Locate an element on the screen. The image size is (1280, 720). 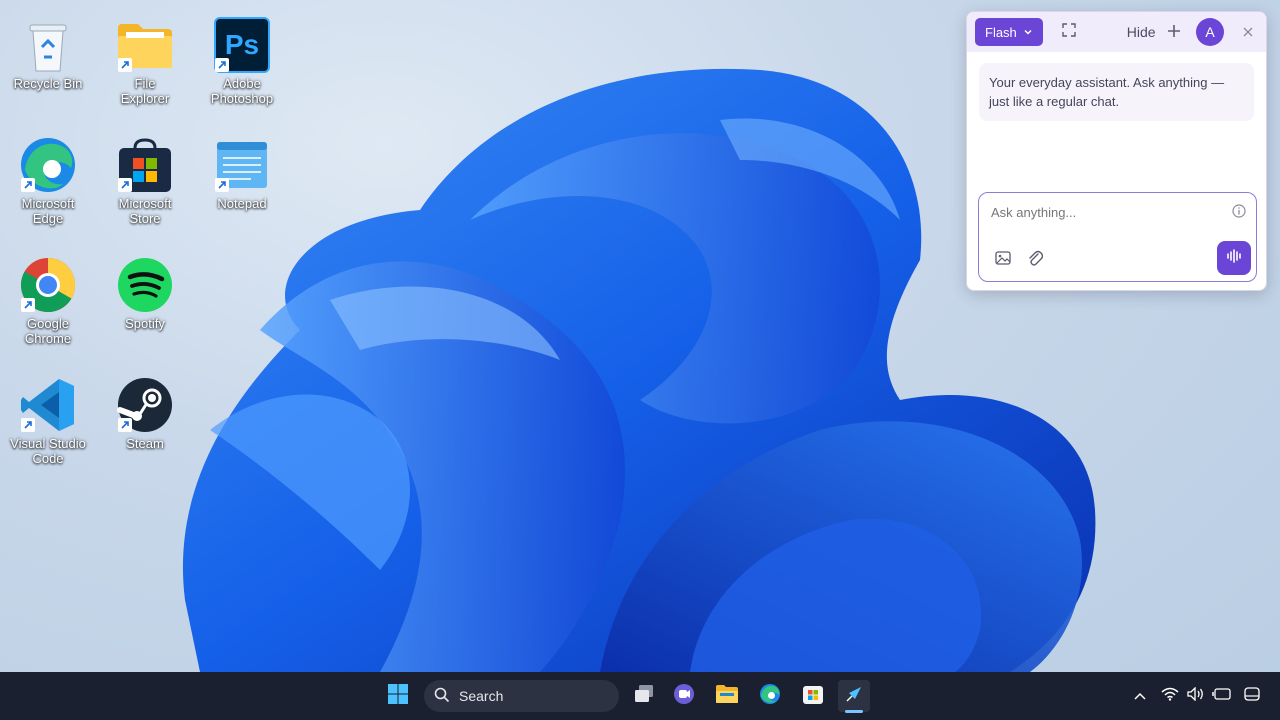
desktop-icon-edge: Microsoft Edge is located at coordinates (48, 181).